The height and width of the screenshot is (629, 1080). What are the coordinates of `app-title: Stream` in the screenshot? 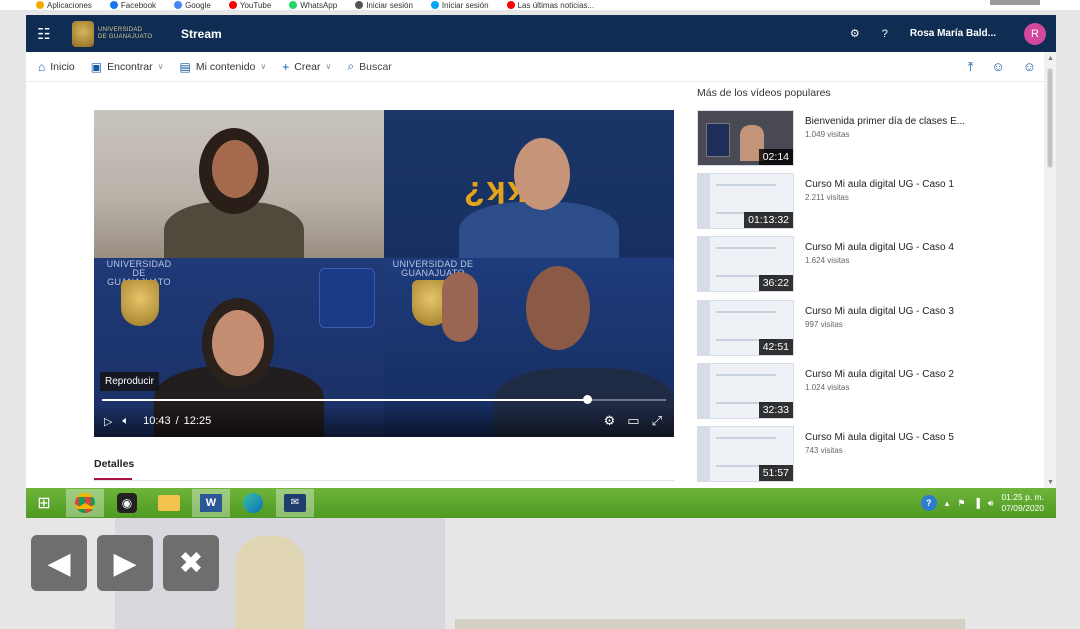 It's located at (201, 34).